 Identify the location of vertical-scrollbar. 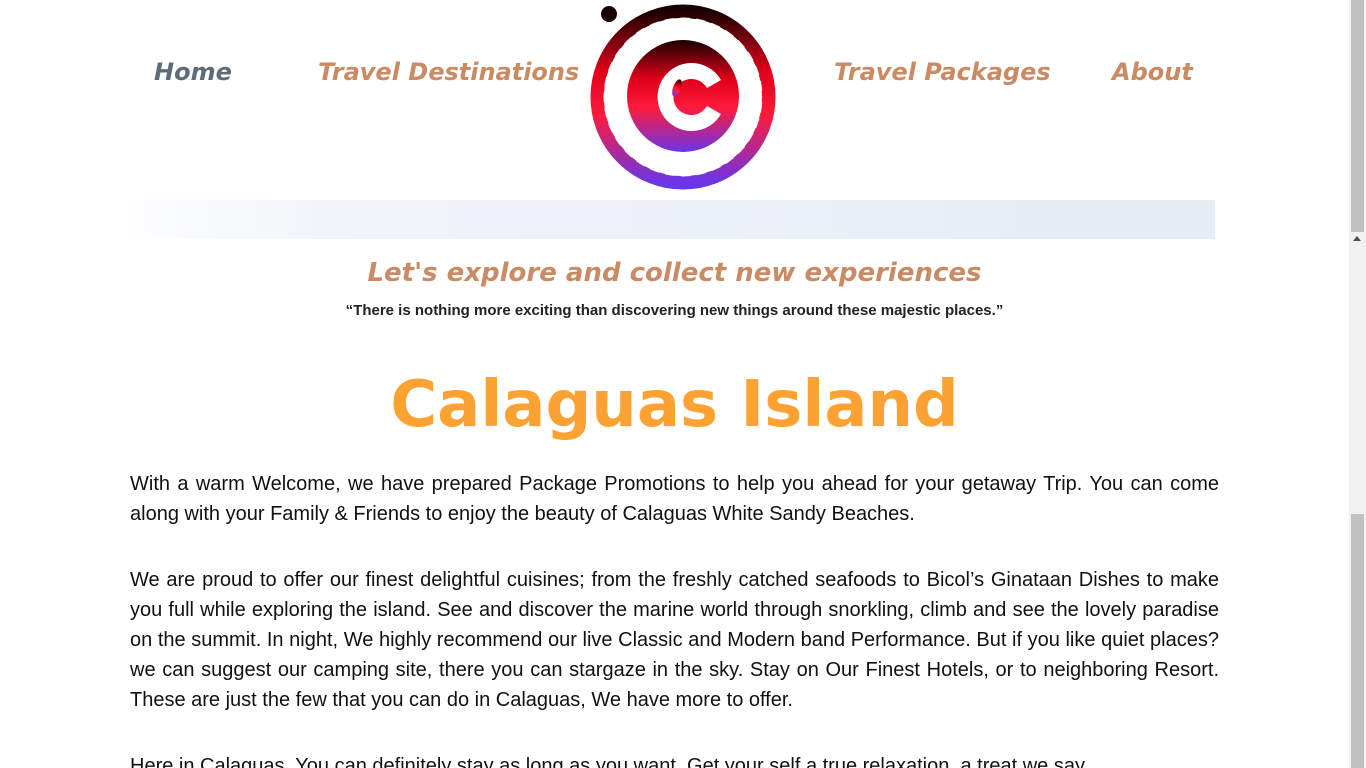
(1357, 384).